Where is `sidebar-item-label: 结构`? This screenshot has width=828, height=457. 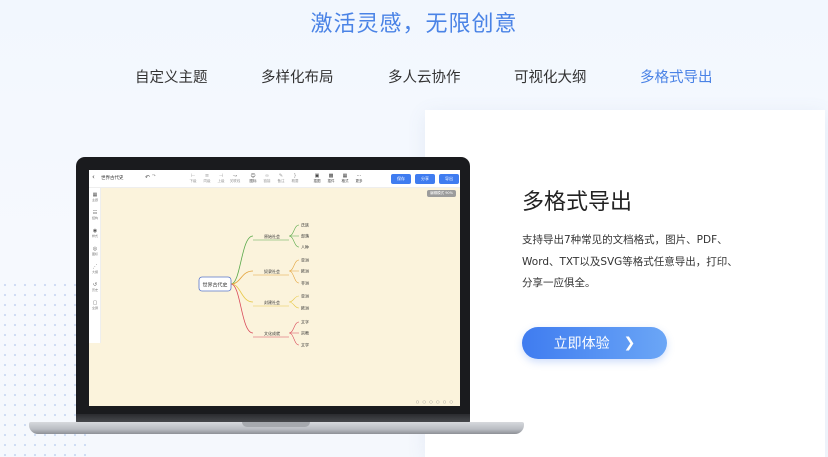 sidebar-item-label: 结构 is located at coordinates (94, 218).